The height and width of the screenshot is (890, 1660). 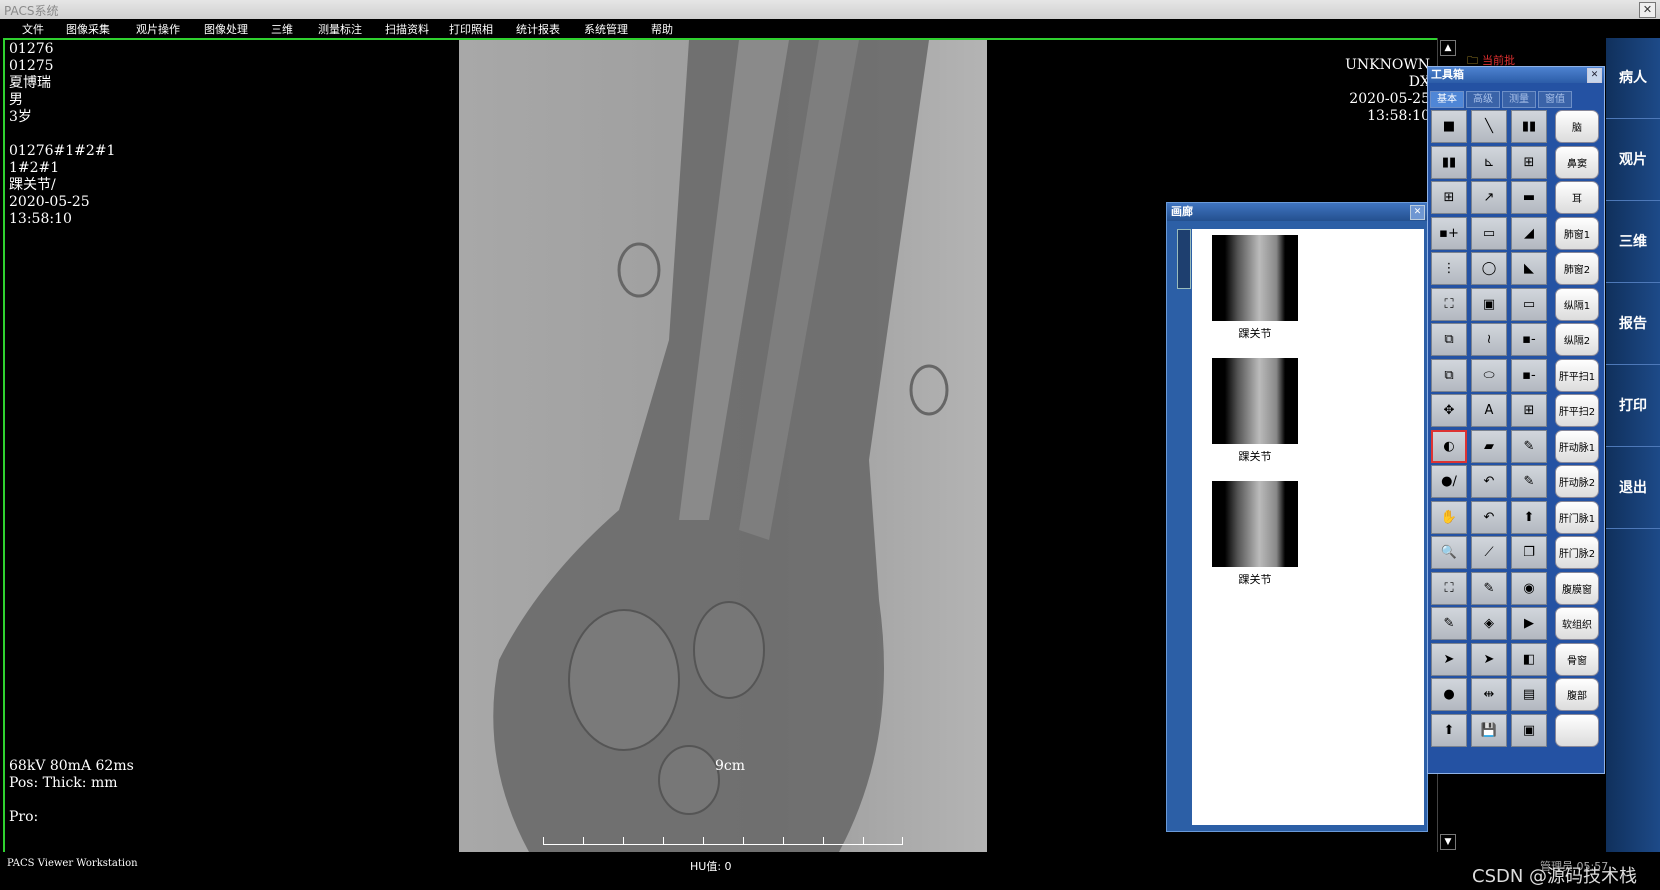 I want to click on tool-button-7-1: ⬭, so click(x=1489, y=375).